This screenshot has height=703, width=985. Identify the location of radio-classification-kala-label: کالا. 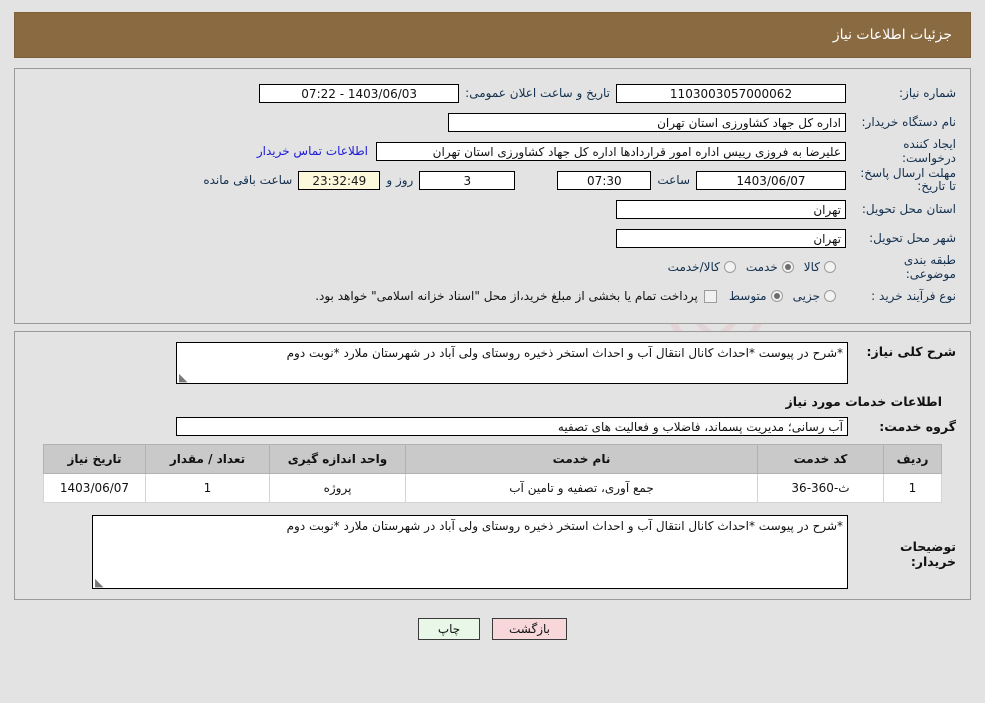
(811, 267).